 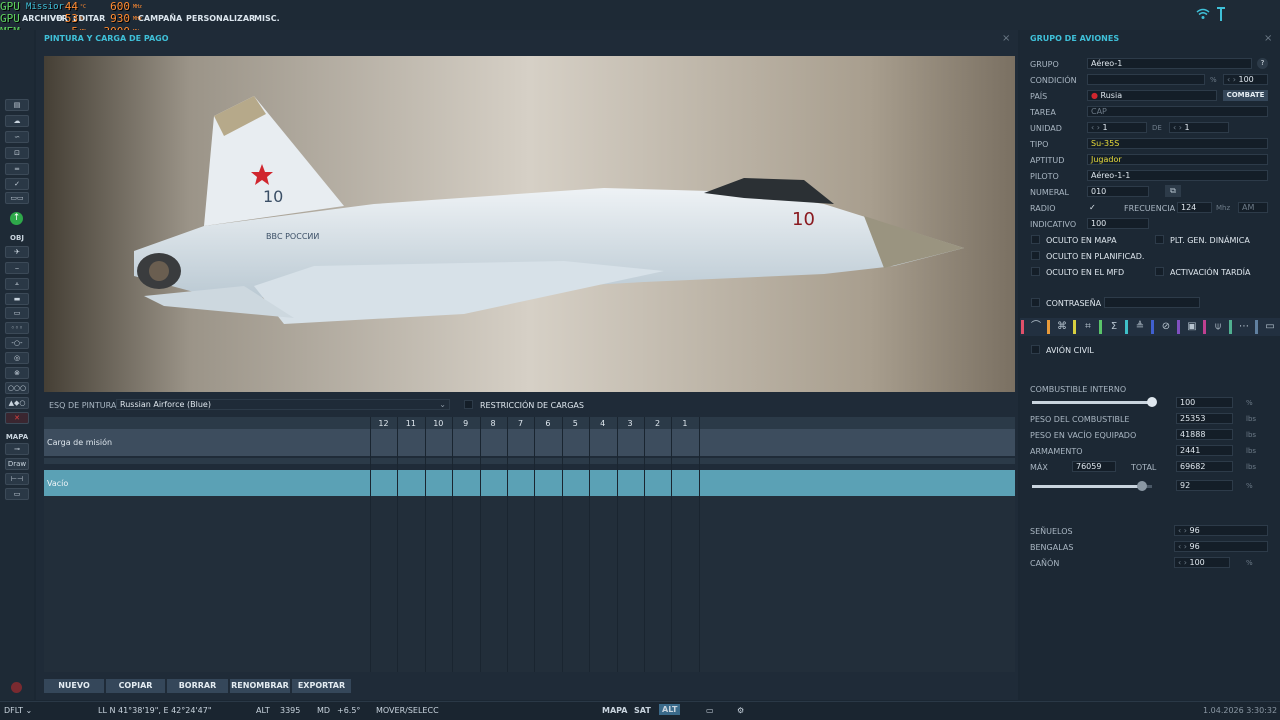 What do you see at coordinates (1269, 327) in the screenshot?
I see `extra-tab-icon: ▭` at bounding box center [1269, 327].